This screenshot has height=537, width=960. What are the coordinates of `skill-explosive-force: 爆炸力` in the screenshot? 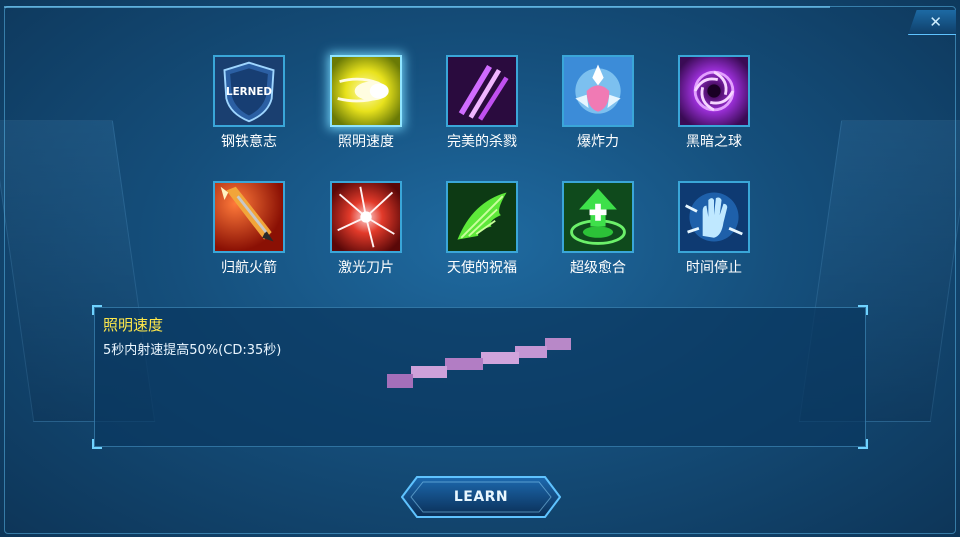 It's located at (598, 103).